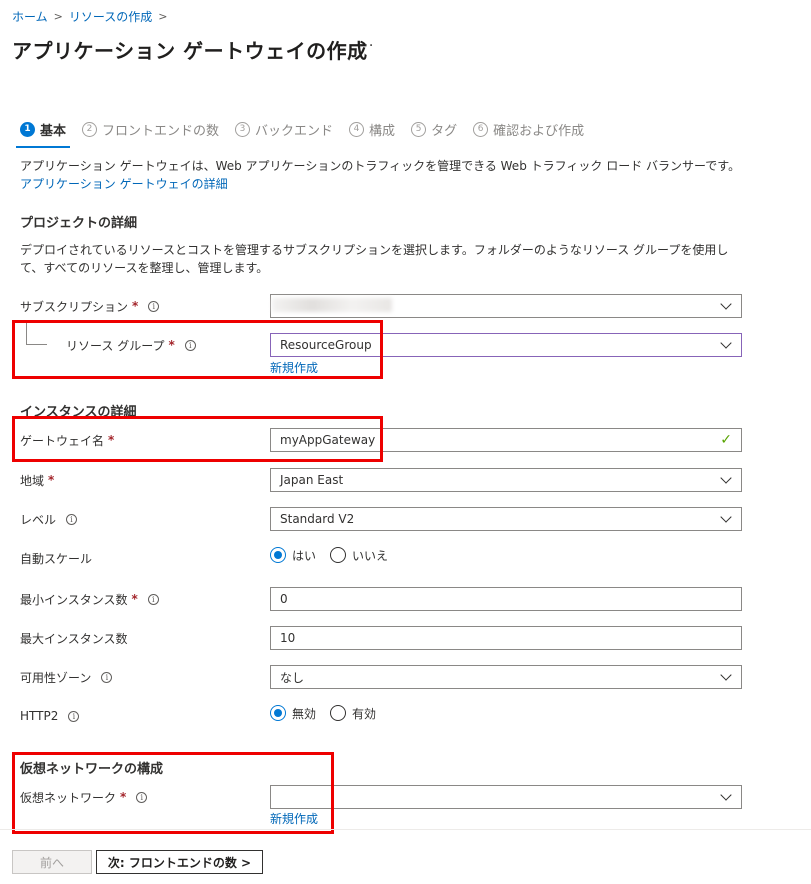  What do you see at coordinates (179, 862) in the screenshot?
I see `next-frontends-button: 次: フロントエンドの数 >` at bounding box center [179, 862].